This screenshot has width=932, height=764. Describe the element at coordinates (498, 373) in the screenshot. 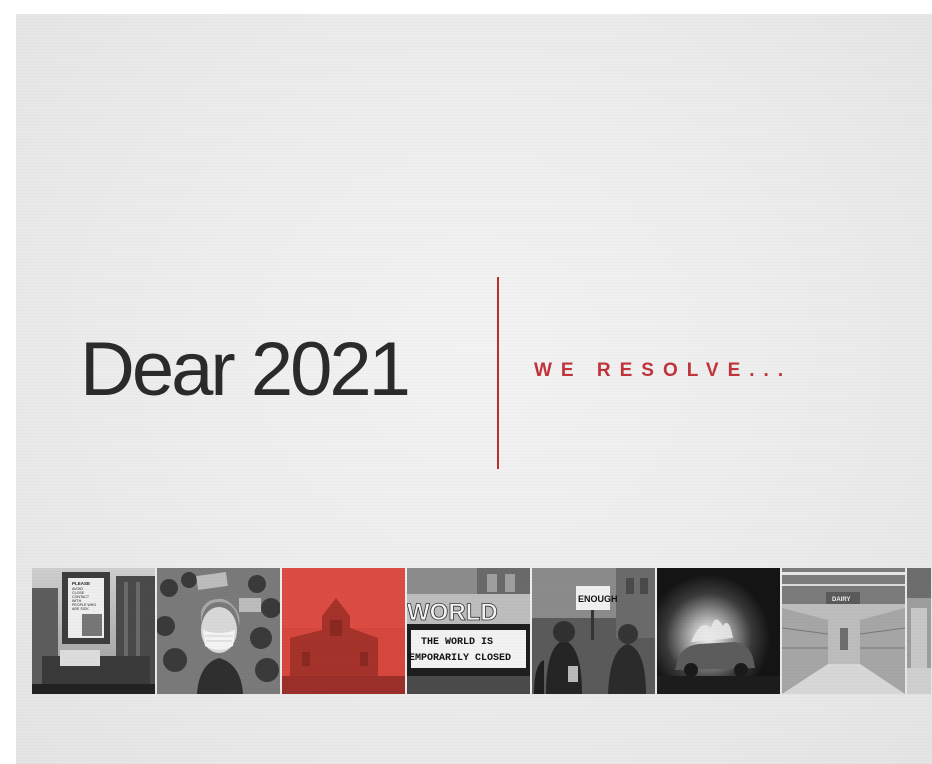

I see `vertical-divider` at that location.